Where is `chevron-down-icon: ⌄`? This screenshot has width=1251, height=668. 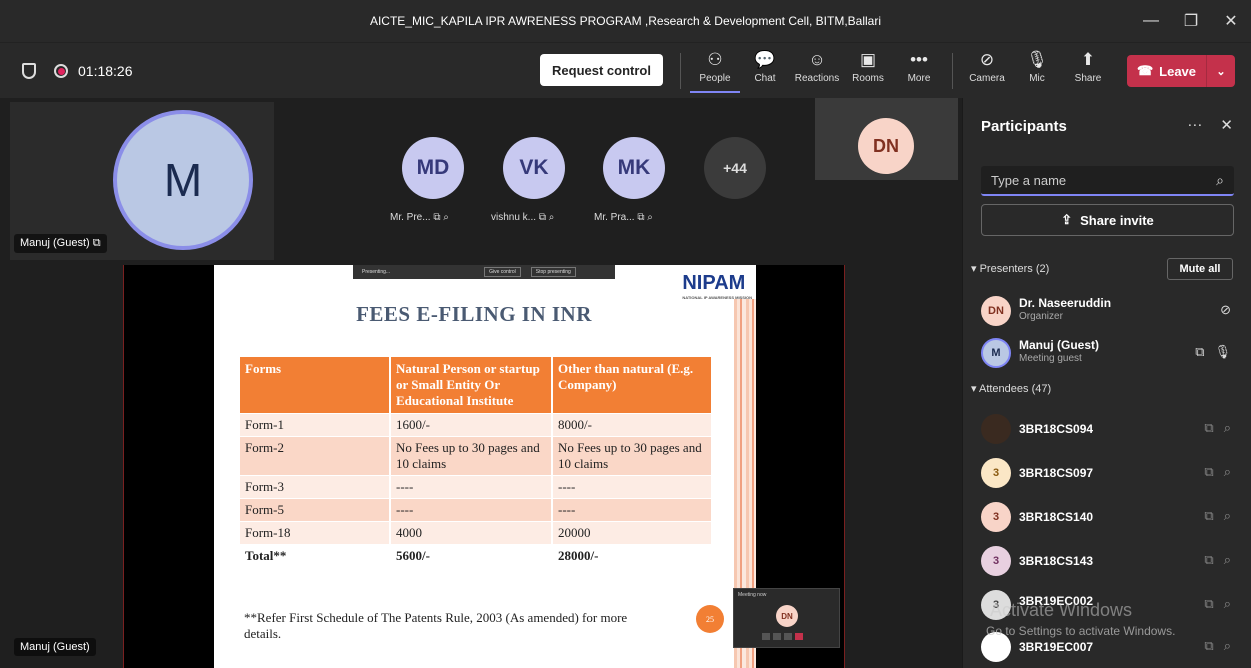
chevron-down-icon: ⌄ is located at coordinates (1221, 71).